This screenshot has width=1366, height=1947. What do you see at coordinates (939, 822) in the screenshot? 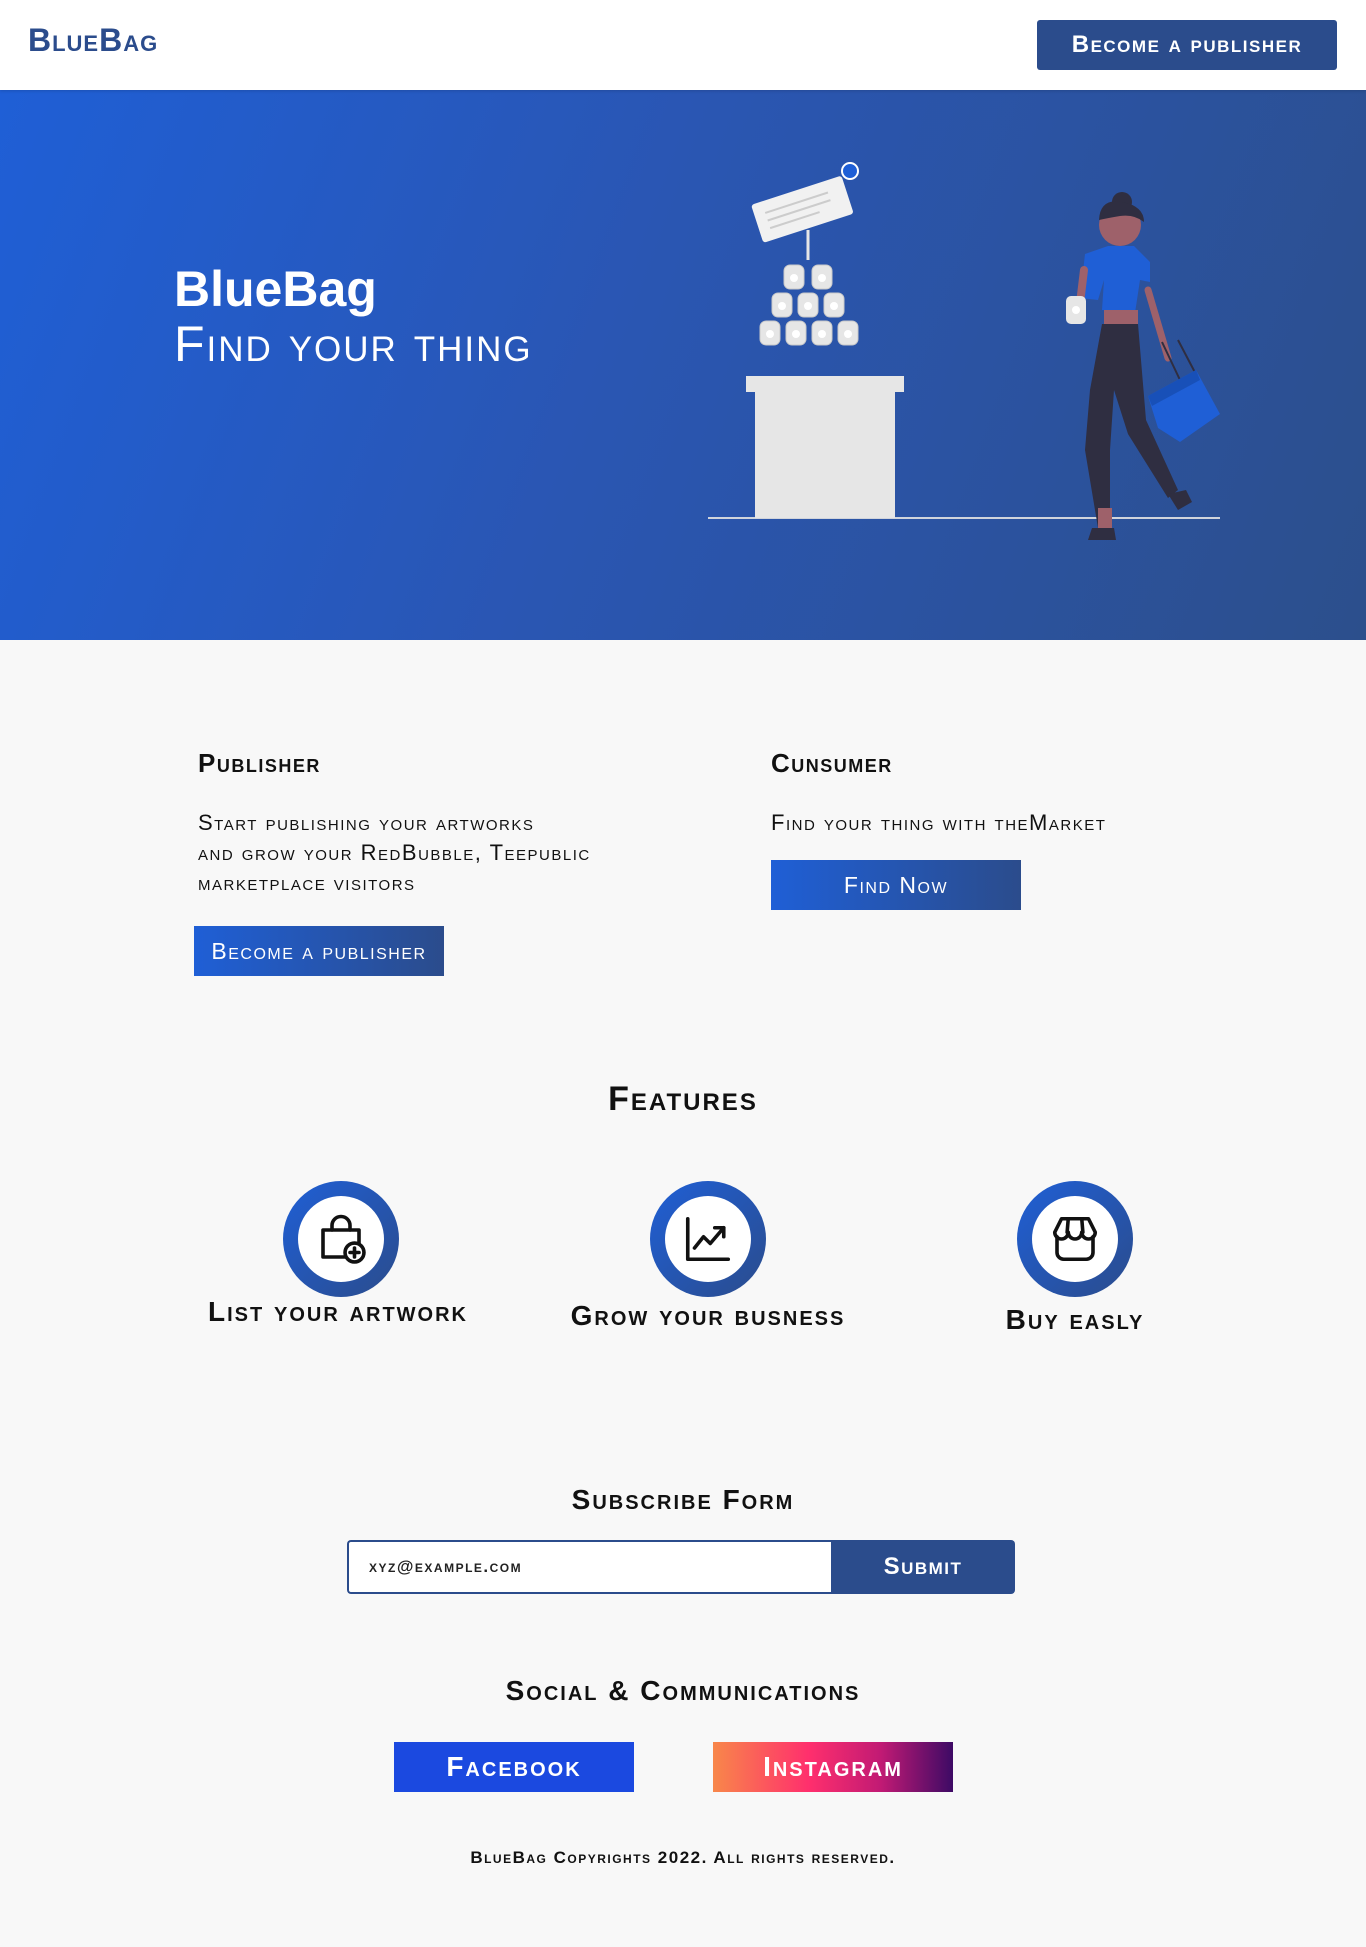
I see `consumer-description: Find your thing with theMarket` at bounding box center [939, 822].